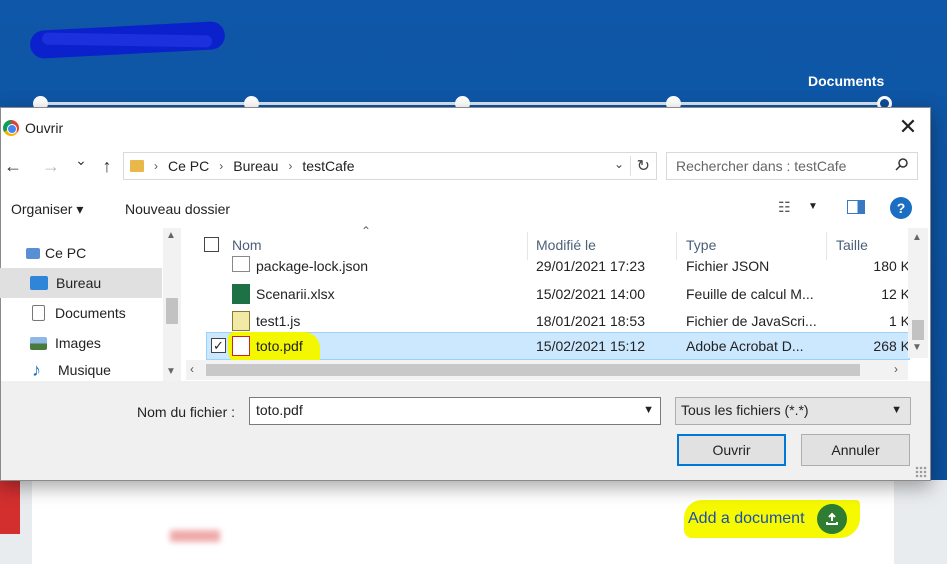  I want to click on filename-label: Nom du fichier :, so click(186, 412).